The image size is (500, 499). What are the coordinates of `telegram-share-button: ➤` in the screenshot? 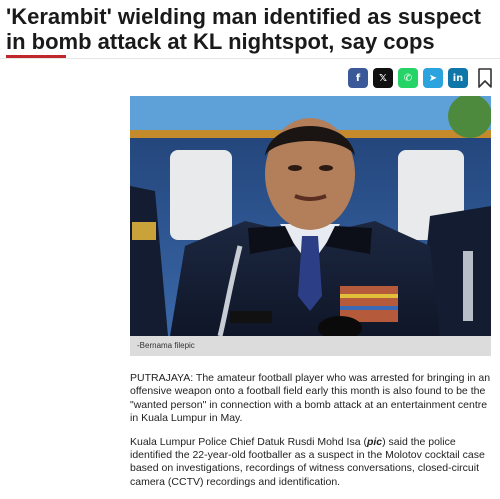 It's located at (433, 78).